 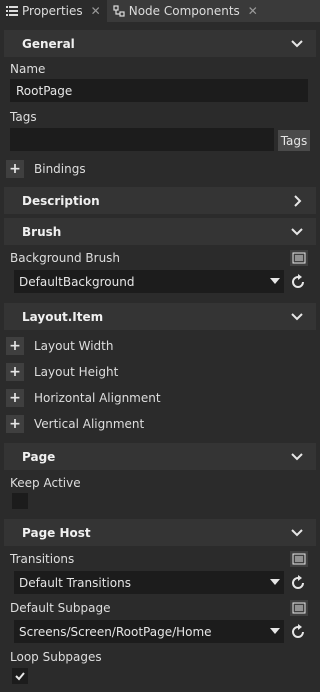 What do you see at coordinates (77, 281) in the screenshot?
I see `background-brush-value: DefaultBackground` at bounding box center [77, 281].